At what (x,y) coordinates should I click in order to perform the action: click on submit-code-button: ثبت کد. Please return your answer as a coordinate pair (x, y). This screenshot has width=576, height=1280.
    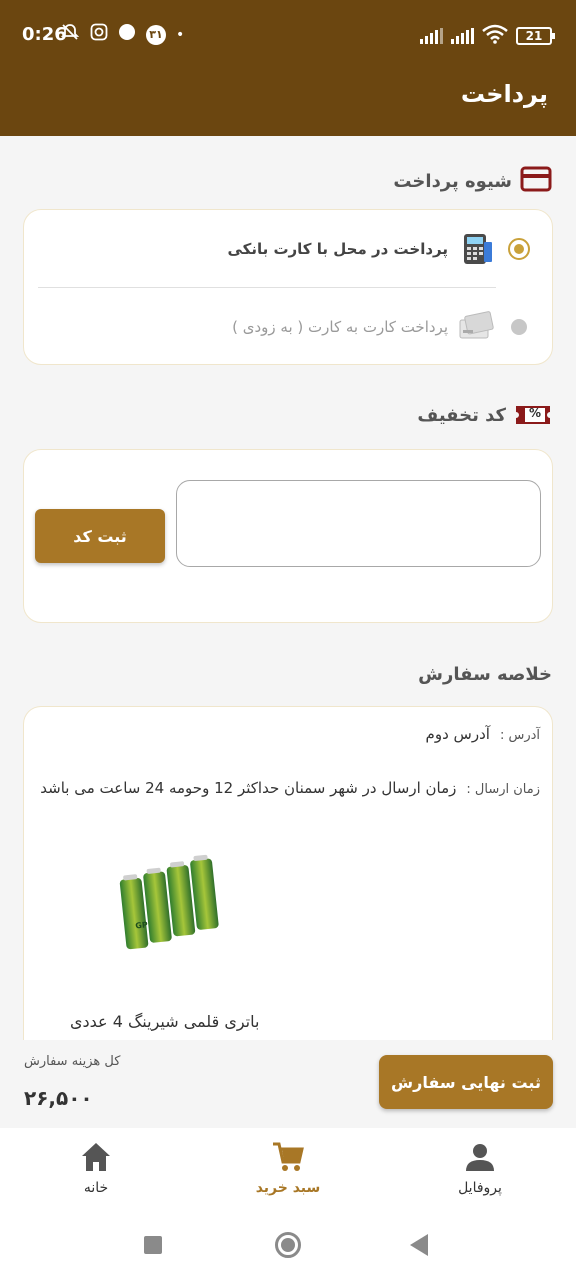
    Looking at the image, I should click on (100, 536).